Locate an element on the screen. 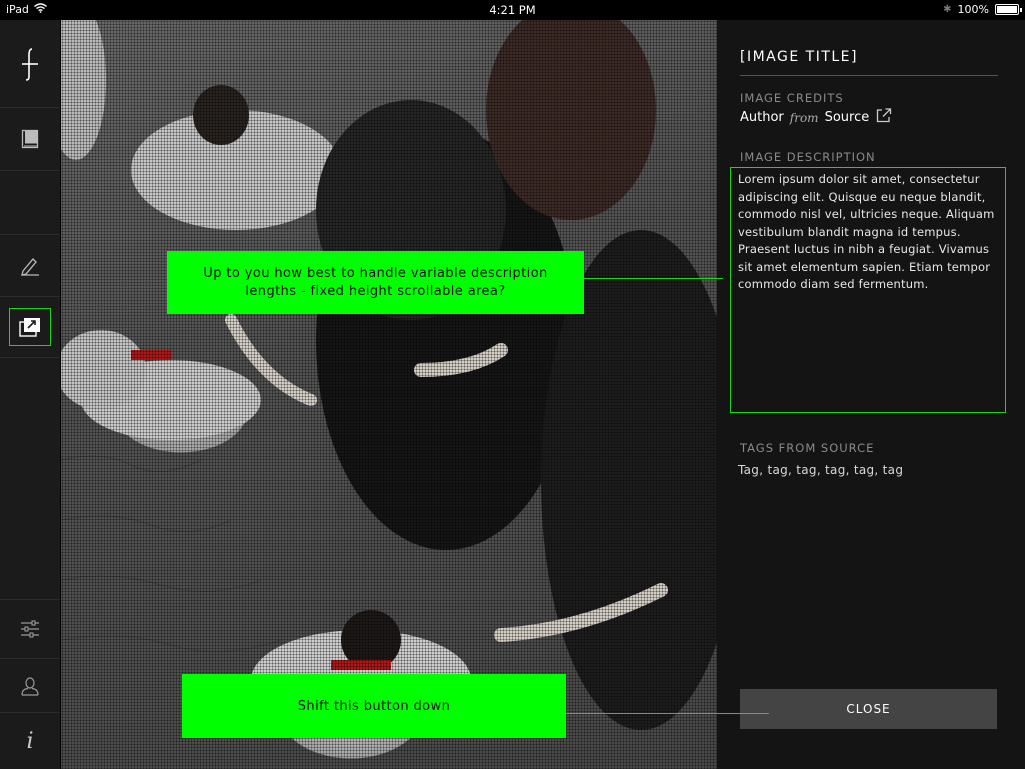  nav-item-profile is located at coordinates (30, 686).